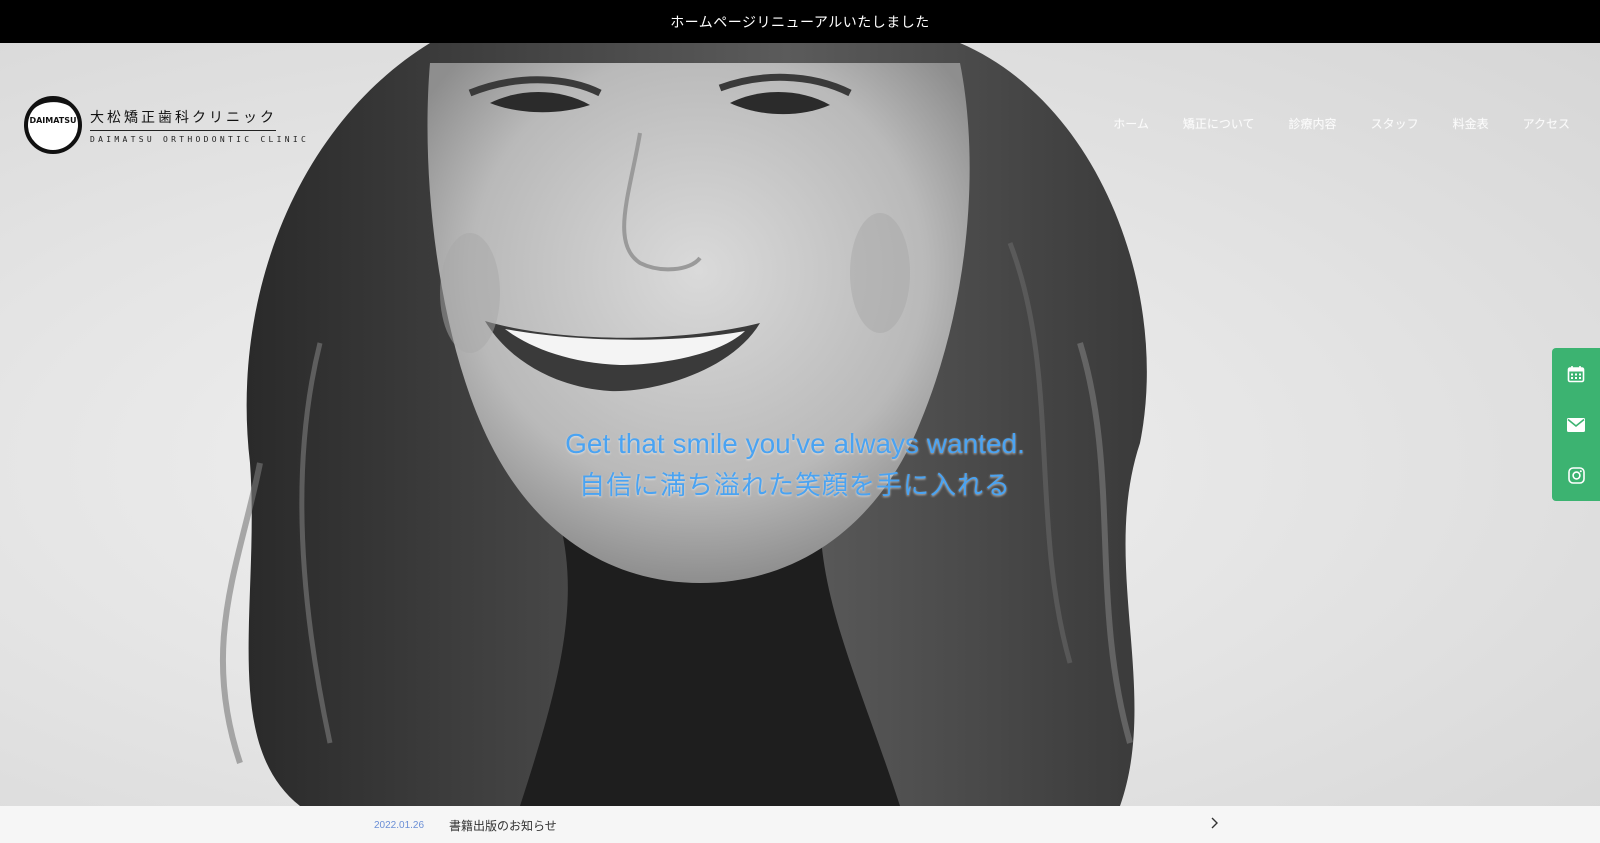 The width and height of the screenshot is (1600, 843). I want to click on hero-tagline-jp: 自信に満ち溢れた笑顔を手に入れる, so click(794, 486).